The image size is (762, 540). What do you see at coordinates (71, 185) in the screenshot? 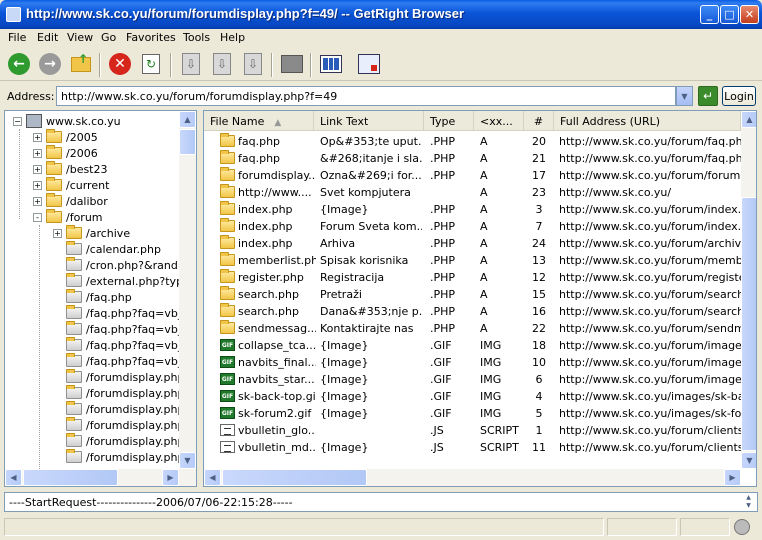
I see `tree-item: + /current` at bounding box center [71, 185].